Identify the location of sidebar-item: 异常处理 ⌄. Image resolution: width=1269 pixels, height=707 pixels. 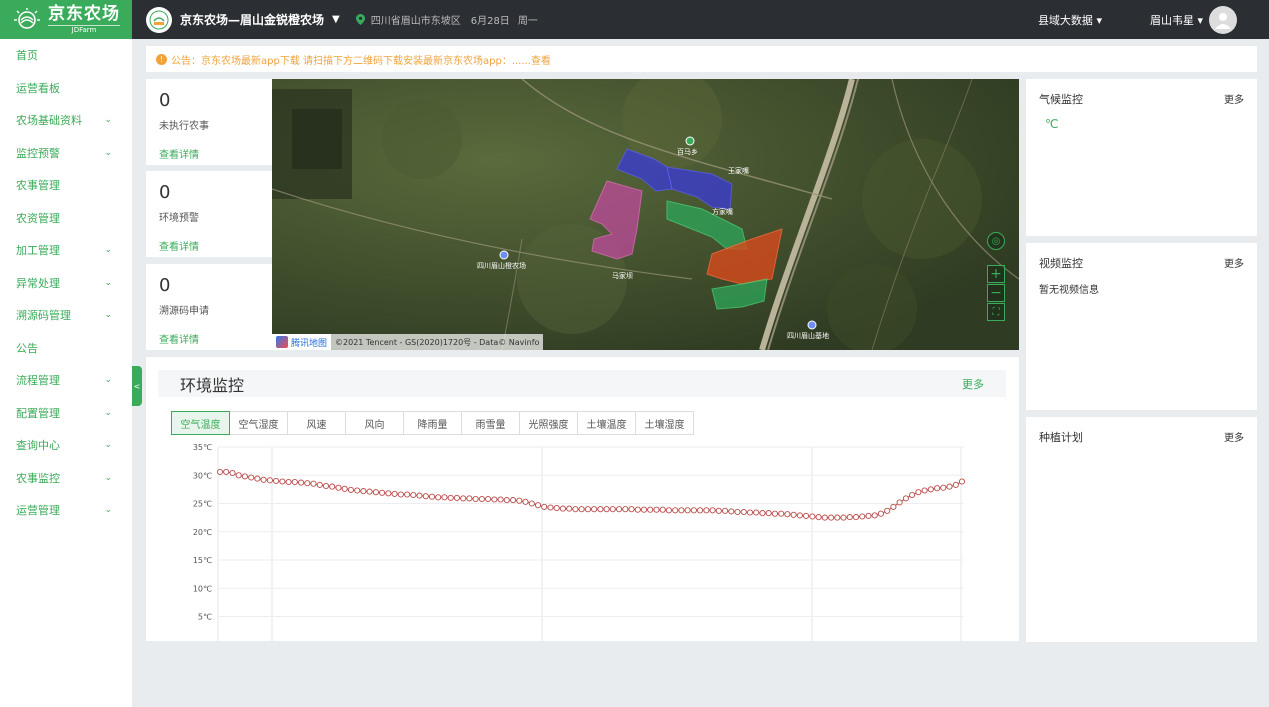
(66, 283).